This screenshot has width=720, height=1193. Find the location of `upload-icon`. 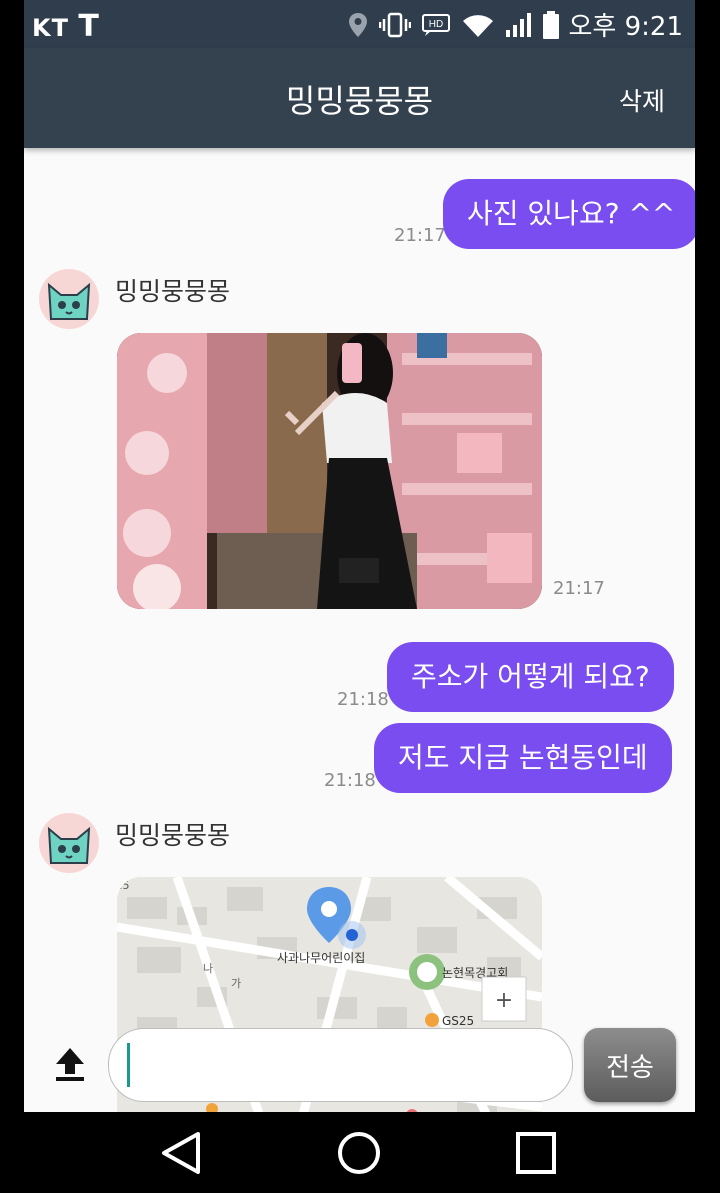

upload-icon is located at coordinates (70, 1064).